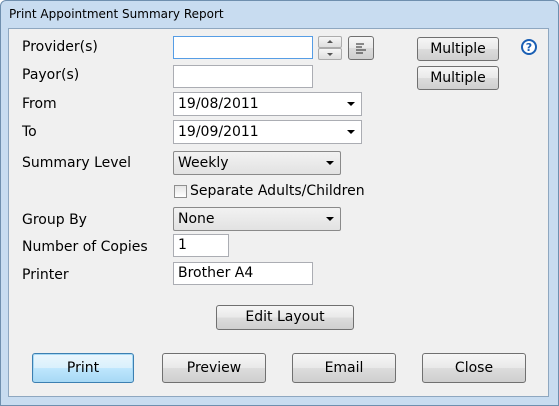  I want to click on copies-input: 1, so click(201, 245).